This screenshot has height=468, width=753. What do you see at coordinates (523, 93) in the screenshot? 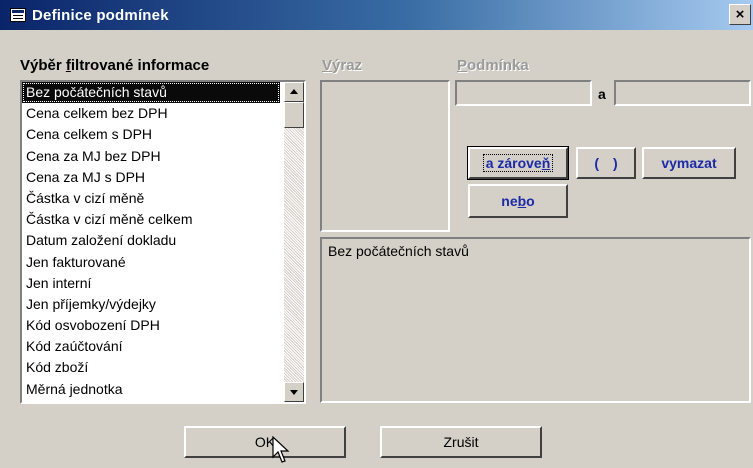
I see `podminka-from-field` at bounding box center [523, 93].